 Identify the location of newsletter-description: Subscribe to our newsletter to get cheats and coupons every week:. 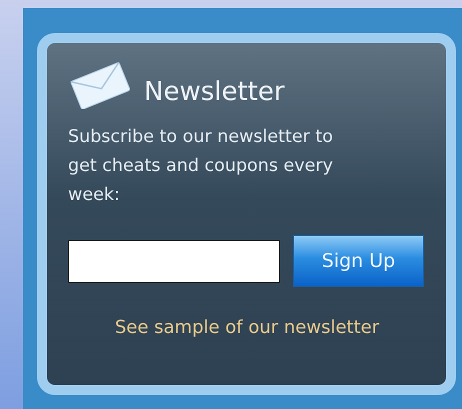
(201, 166).